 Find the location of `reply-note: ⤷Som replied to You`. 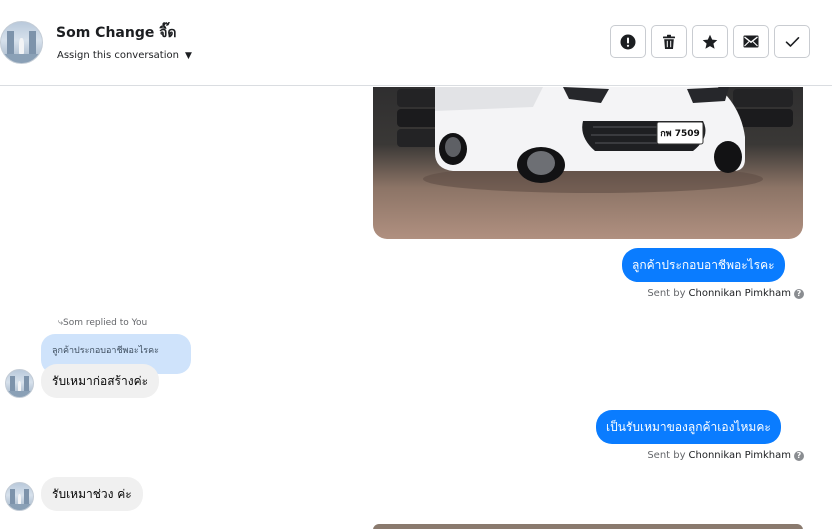

reply-note: ⤷Som replied to You is located at coordinates (103, 323).